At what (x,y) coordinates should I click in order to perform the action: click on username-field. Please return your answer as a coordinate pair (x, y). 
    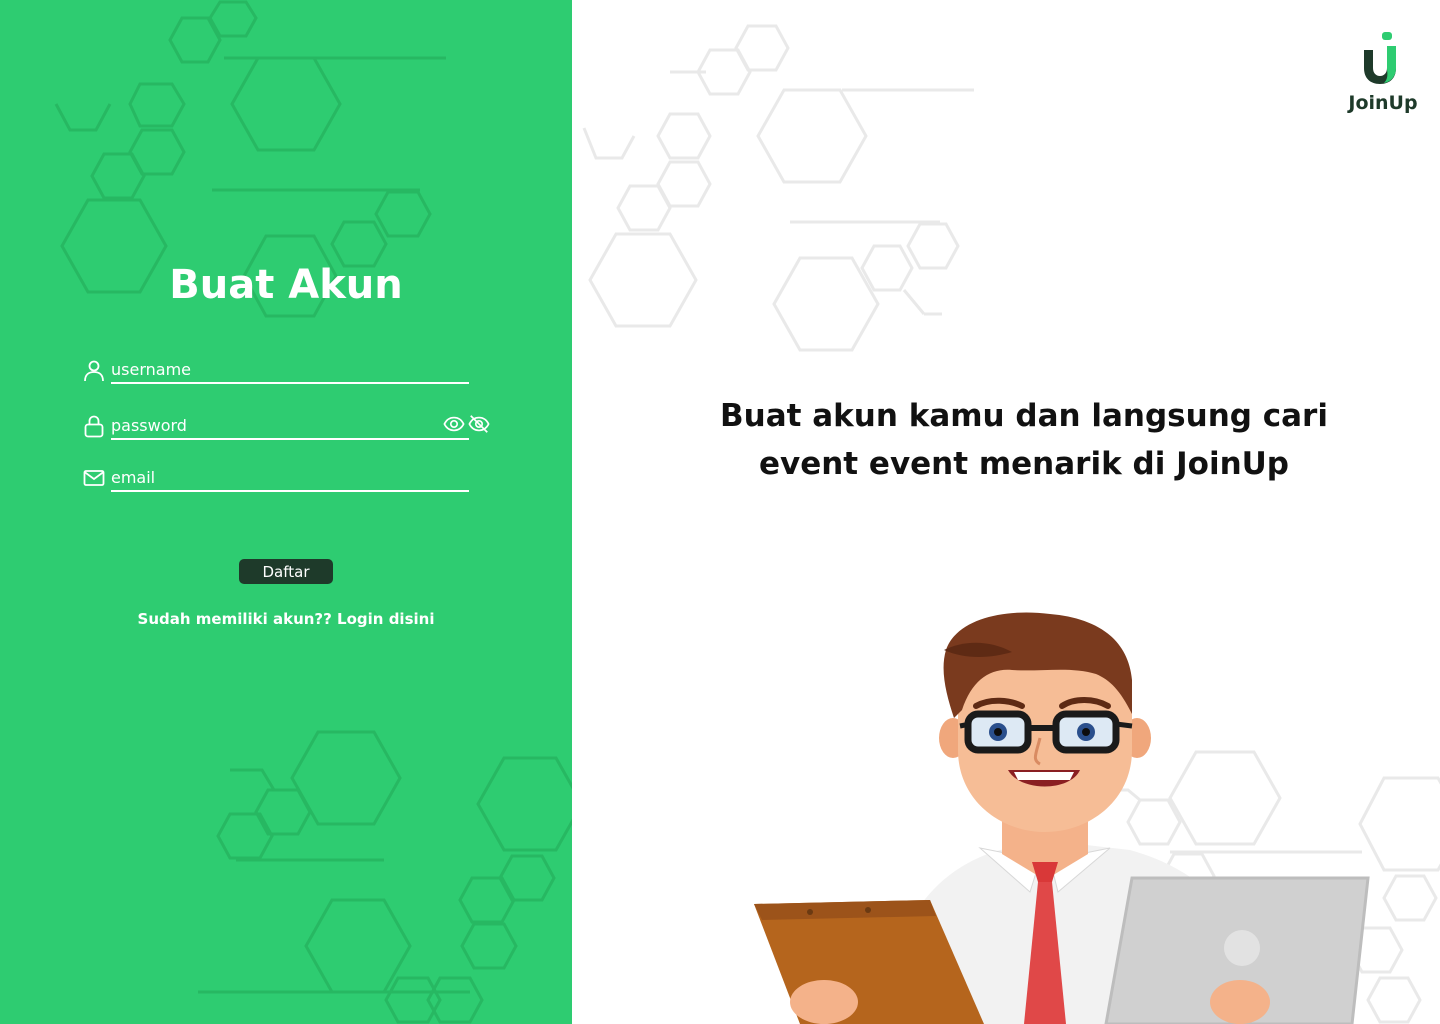
    Looking at the image, I should click on (276, 371).